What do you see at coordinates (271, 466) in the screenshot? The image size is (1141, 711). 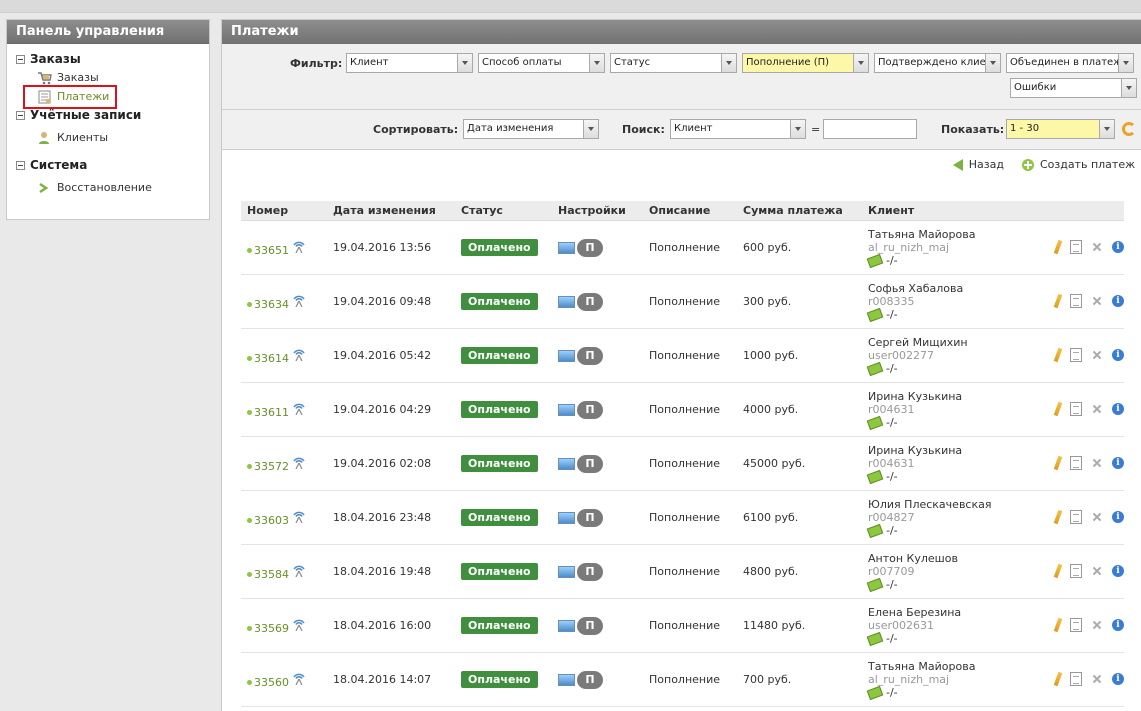 I see `payment-number: 33572` at bounding box center [271, 466].